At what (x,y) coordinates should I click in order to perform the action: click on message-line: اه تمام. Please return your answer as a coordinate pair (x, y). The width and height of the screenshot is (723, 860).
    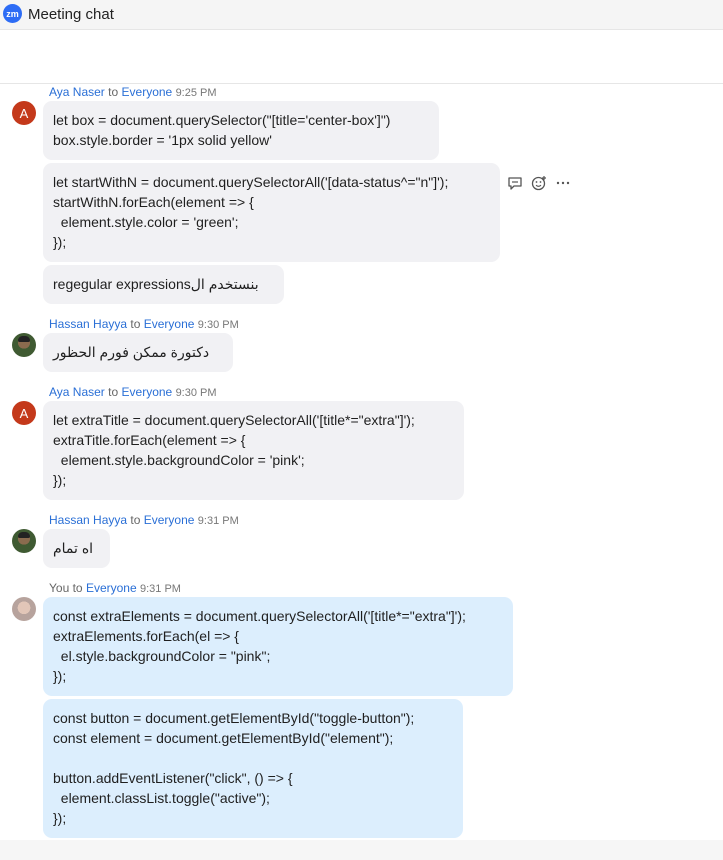
    Looking at the image, I should click on (73, 548).